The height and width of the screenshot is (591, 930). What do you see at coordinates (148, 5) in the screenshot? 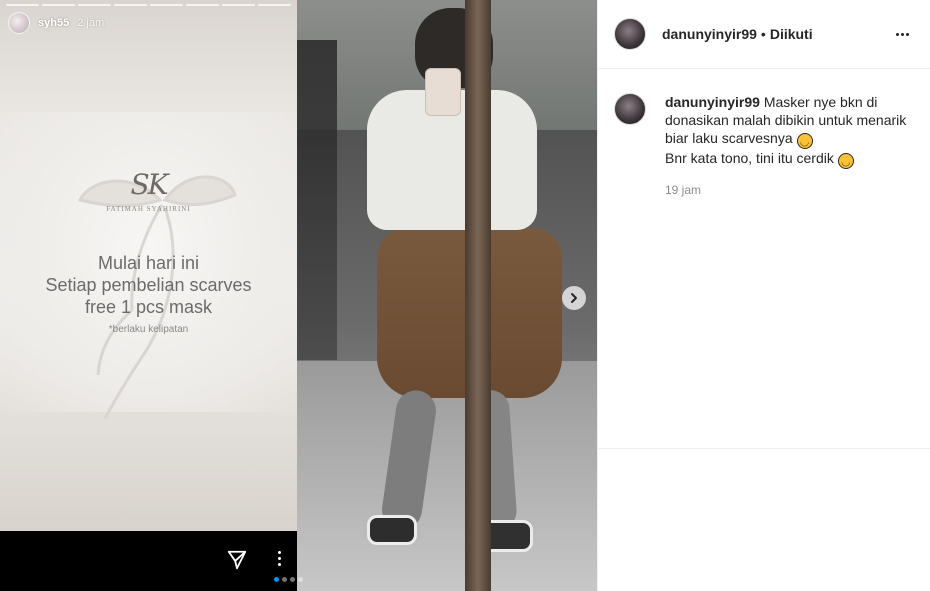
I see `story-progress-bar` at bounding box center [148, 5].